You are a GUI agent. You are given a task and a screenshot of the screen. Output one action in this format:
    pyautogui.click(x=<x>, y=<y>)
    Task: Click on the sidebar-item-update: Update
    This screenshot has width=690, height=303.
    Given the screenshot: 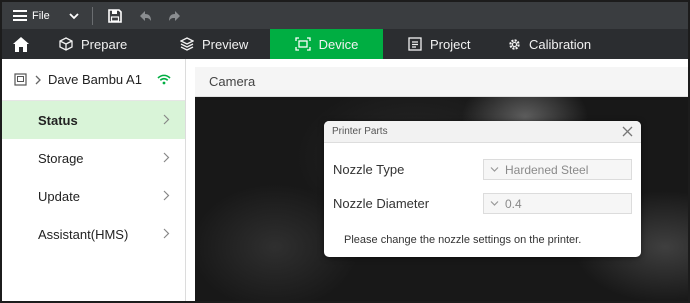 What is the action you would take?
    pyautogui.click(x=93, y=196)
    